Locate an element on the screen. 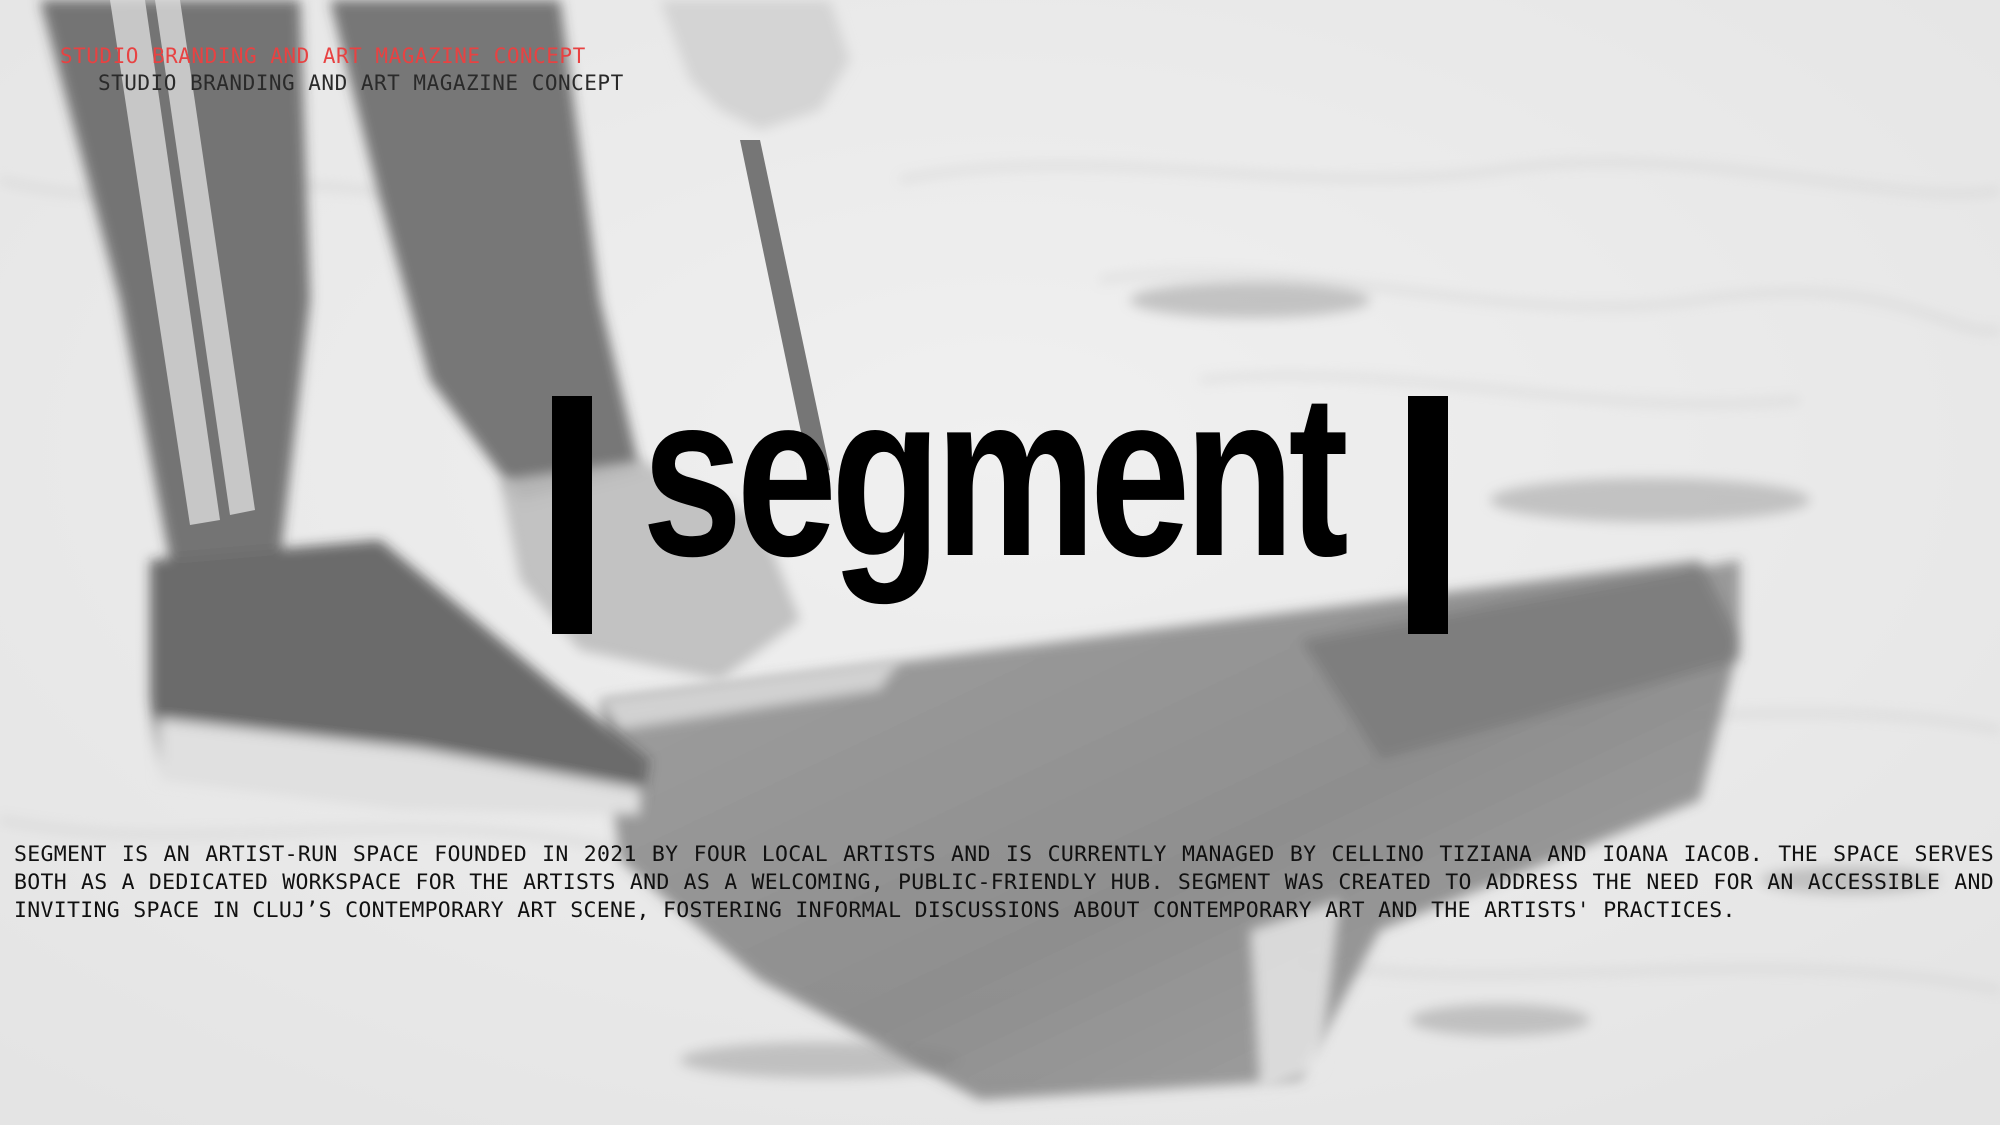 The image size is (2000, 1125). logo-wordmark: segment is located at coordinates (995, 475).